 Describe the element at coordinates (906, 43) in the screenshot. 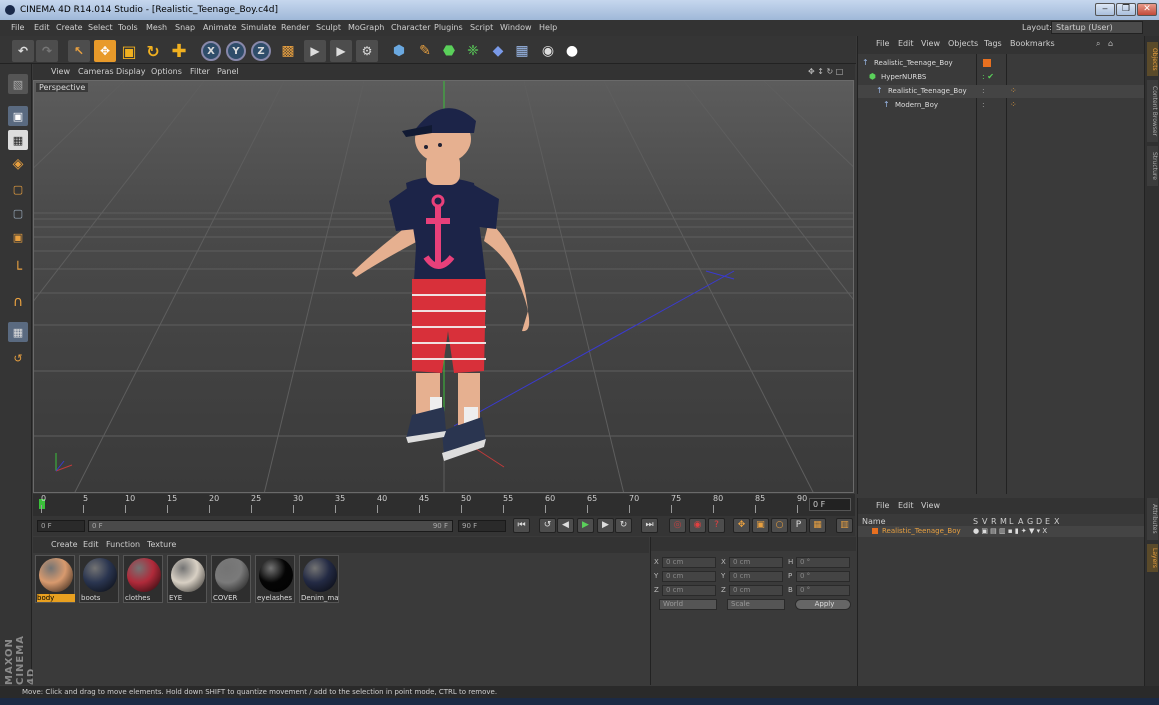

I see `obj-menu-edit: Edit` at that location.